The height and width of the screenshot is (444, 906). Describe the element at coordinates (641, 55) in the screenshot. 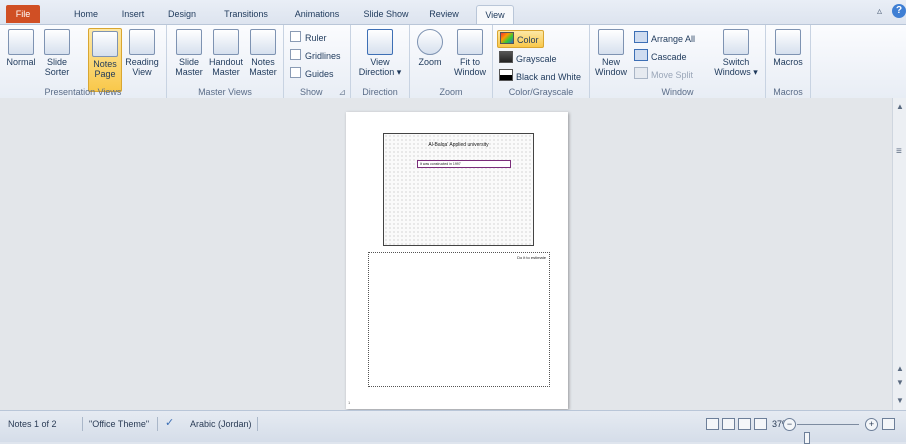

I see `cascade-icon` at that location.